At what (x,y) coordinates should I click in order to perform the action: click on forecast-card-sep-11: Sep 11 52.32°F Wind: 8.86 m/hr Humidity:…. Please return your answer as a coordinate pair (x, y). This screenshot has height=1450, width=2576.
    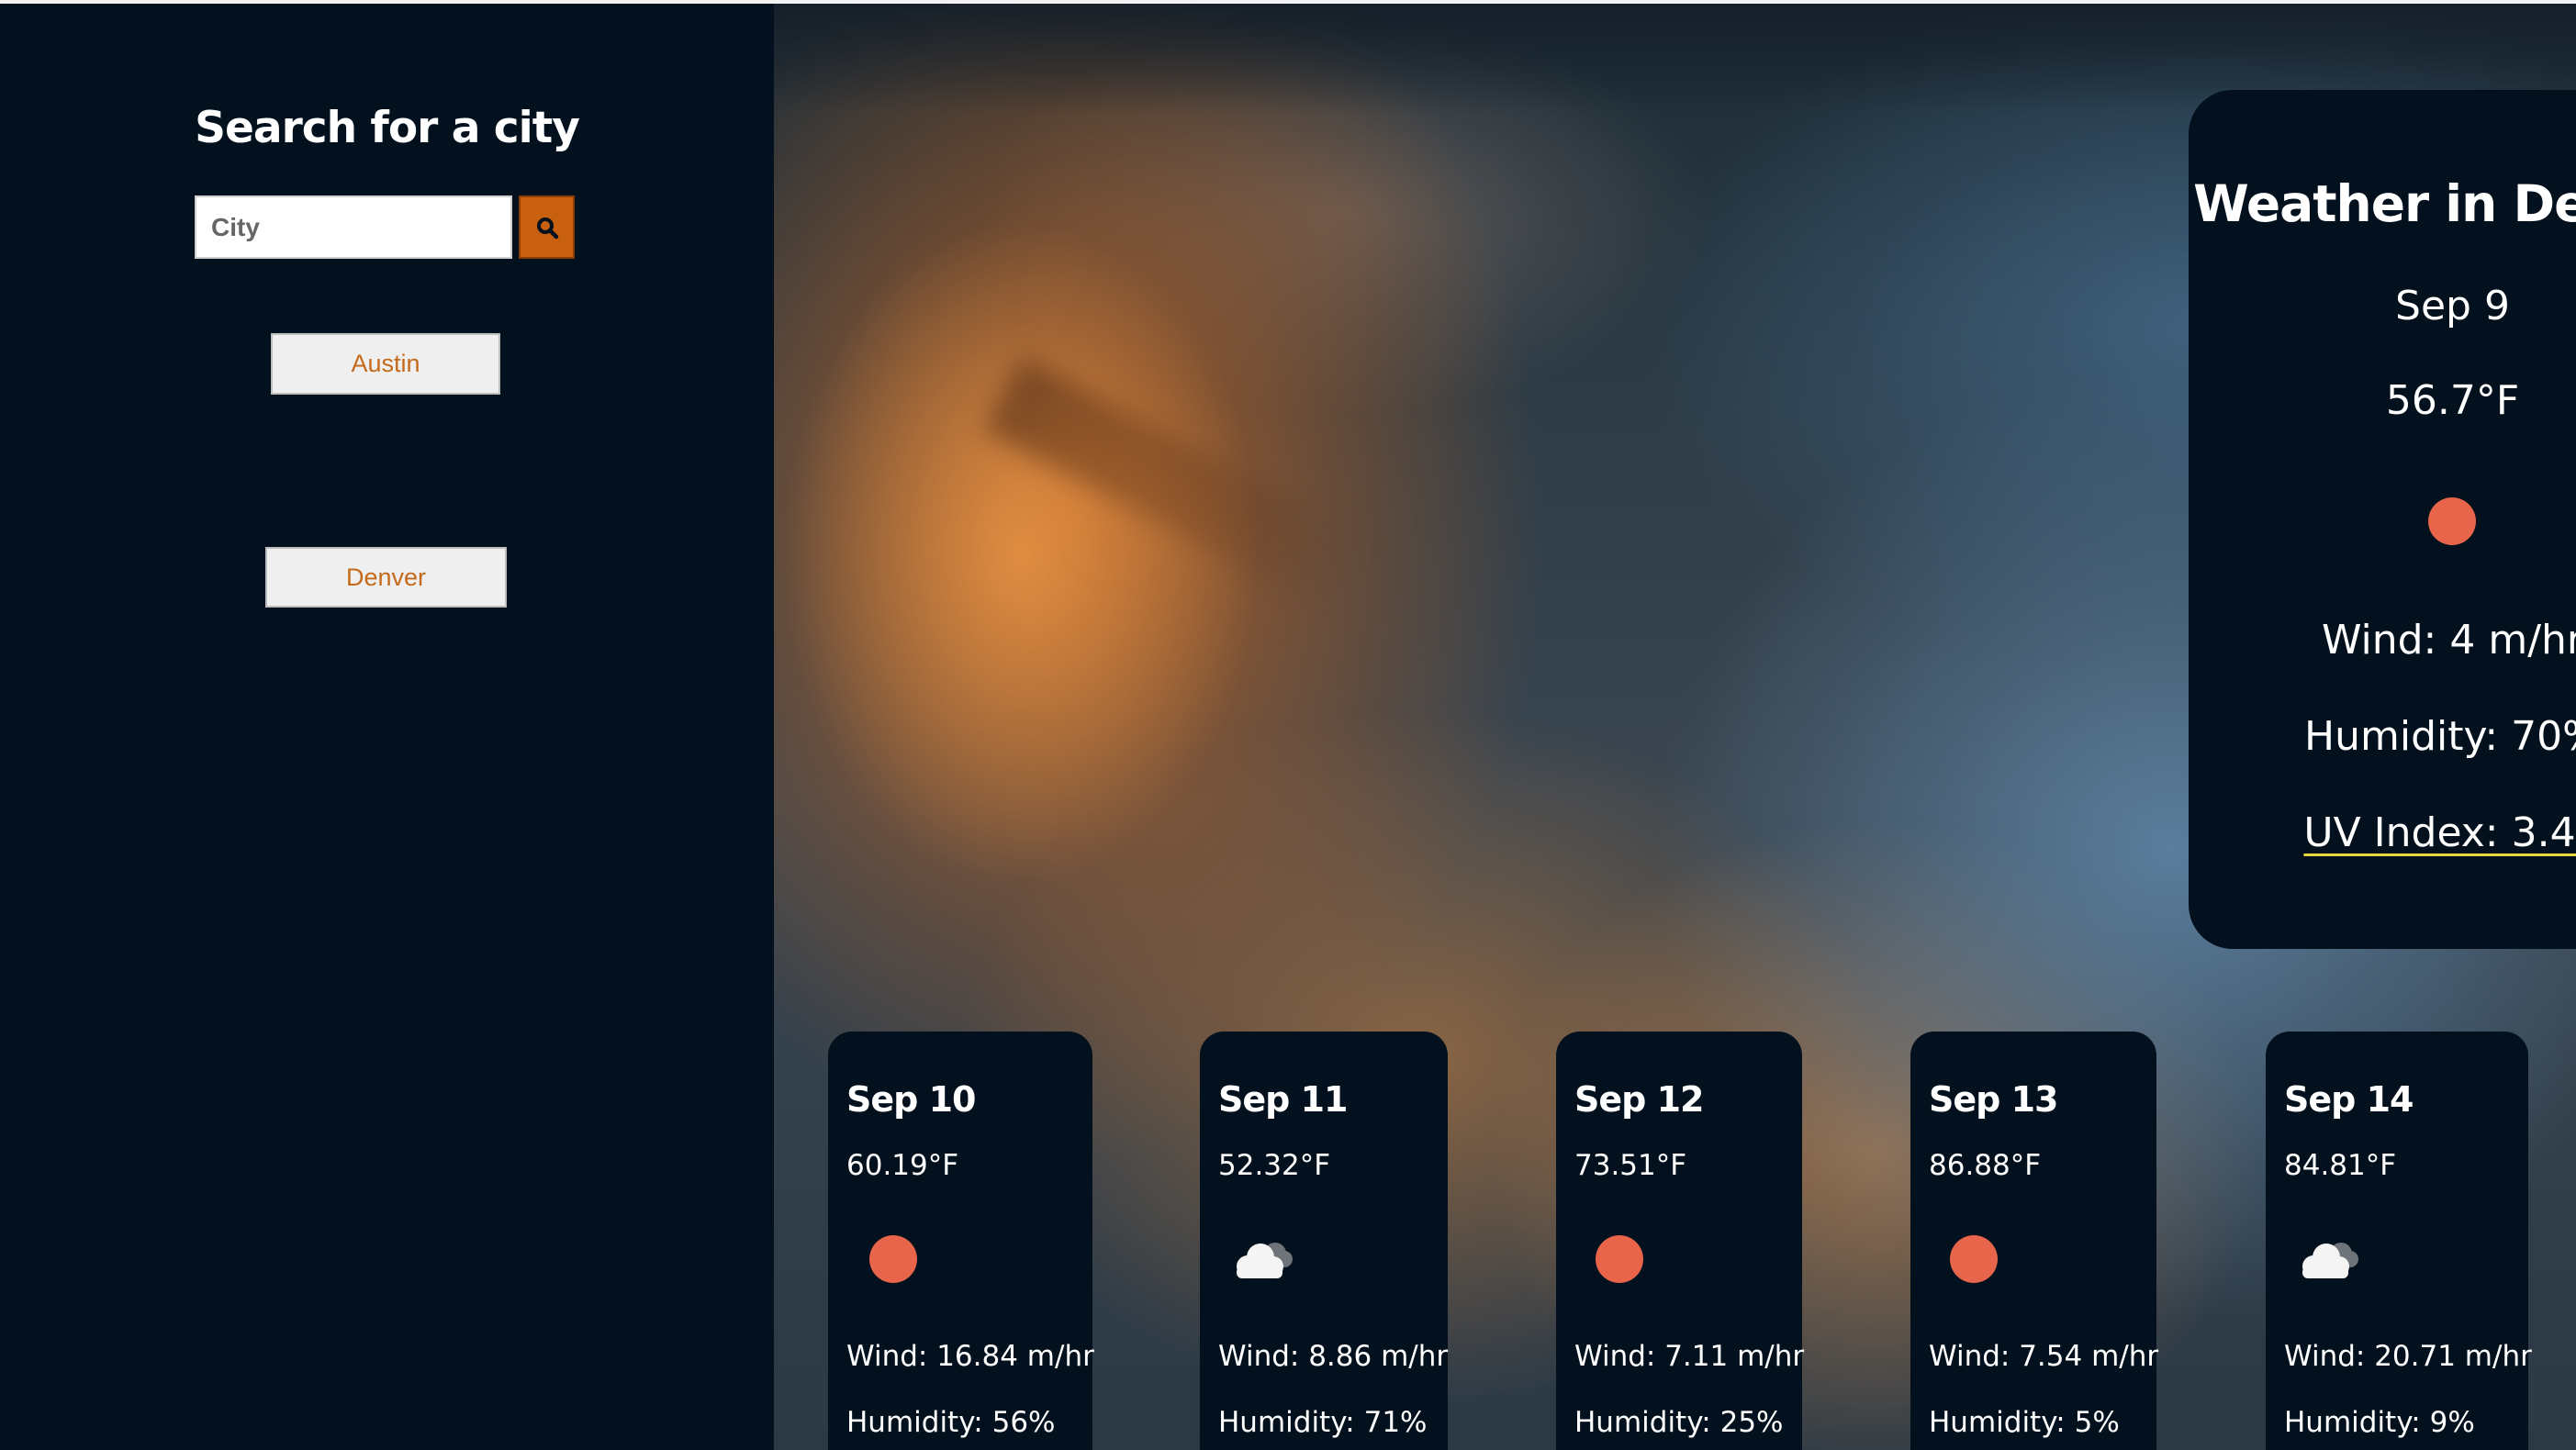
    Looking at the image, I should click on (1324, 1241).